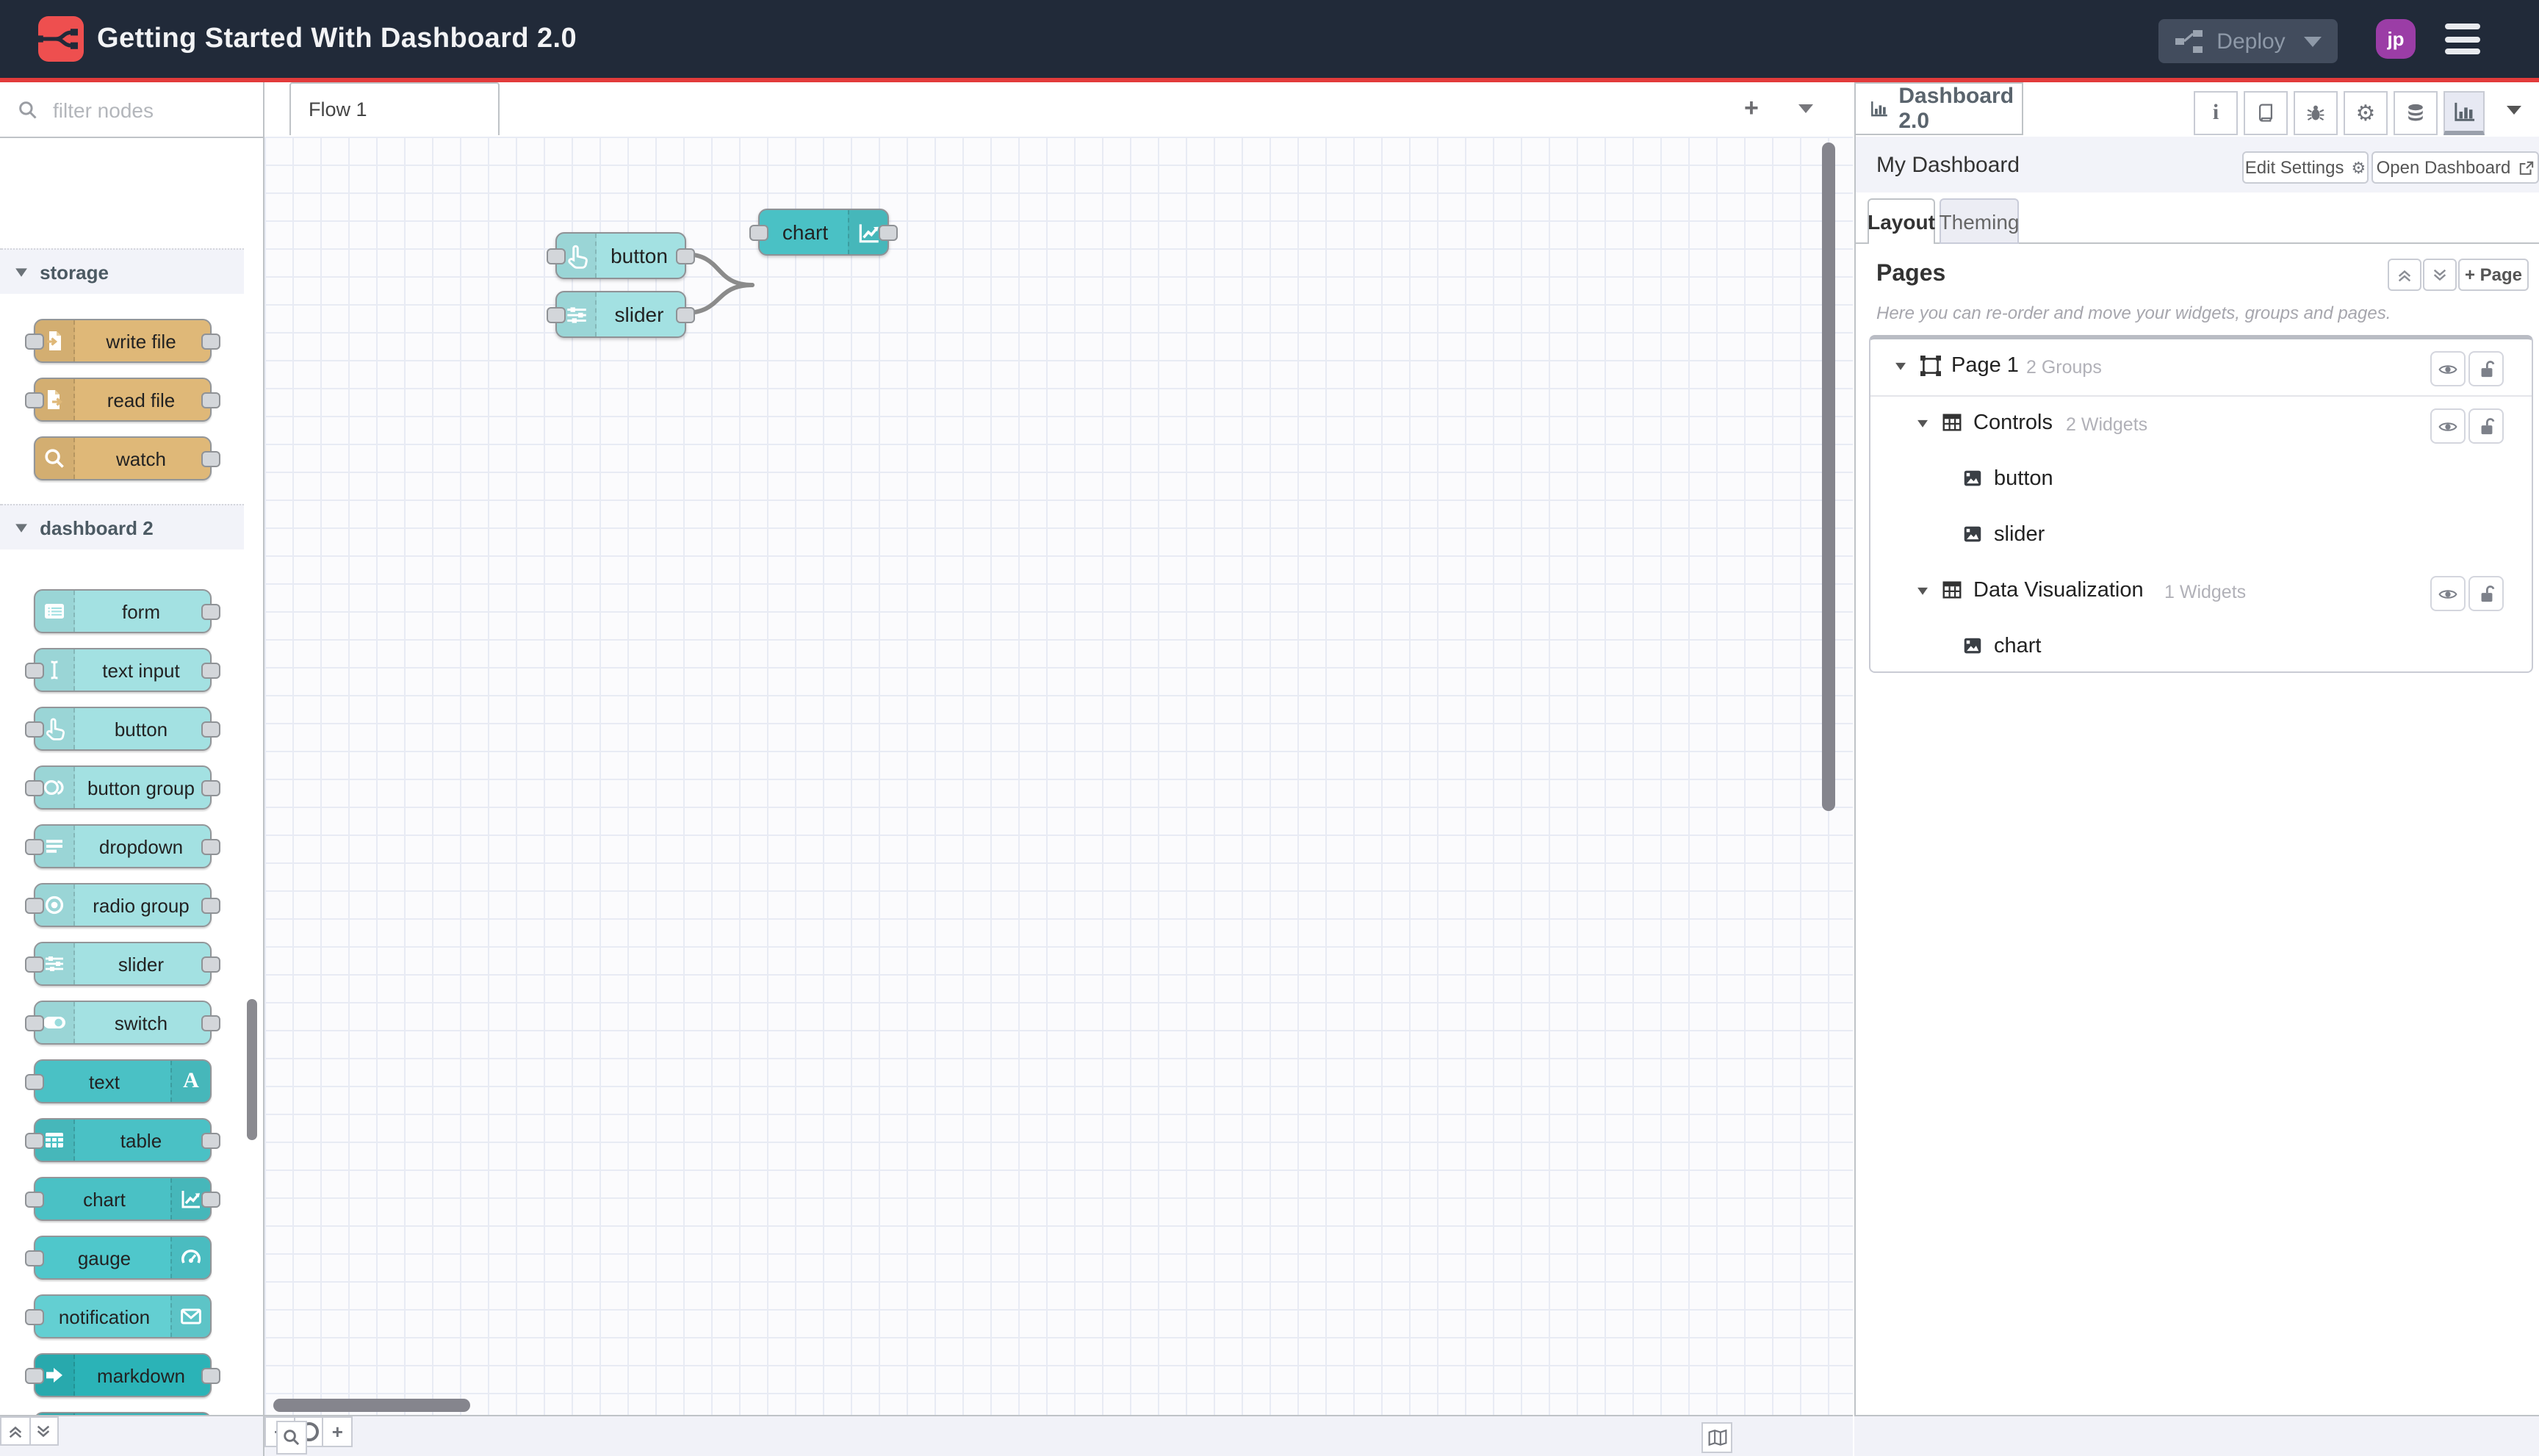 Image resolution: width=2539 pixels, height=1456 pixels. What do you see at coordinates (621, 314) in the screenshot?
I see `flow-node-slider: slider` at bounding box center [621, 314].